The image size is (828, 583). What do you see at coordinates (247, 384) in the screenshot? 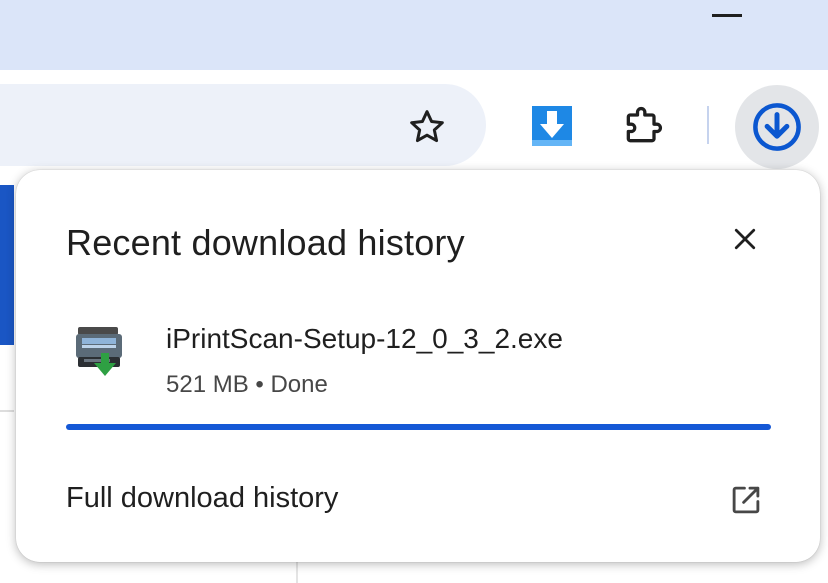
I see `download-file-status: 521 MB • Done` at bounding box center [247, 384].